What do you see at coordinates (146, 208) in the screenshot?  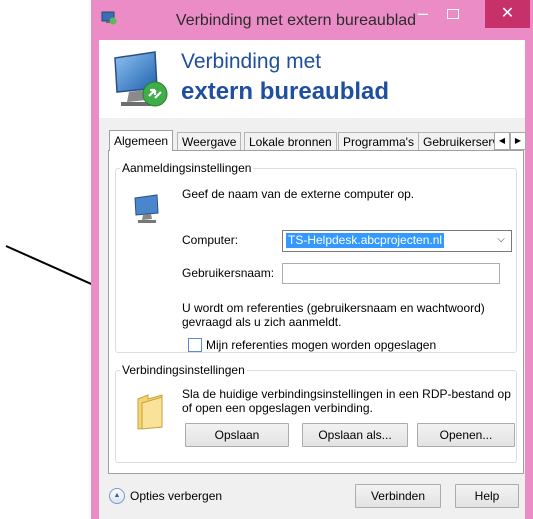 I see `computer-icon` at bounding box center [146, 208].